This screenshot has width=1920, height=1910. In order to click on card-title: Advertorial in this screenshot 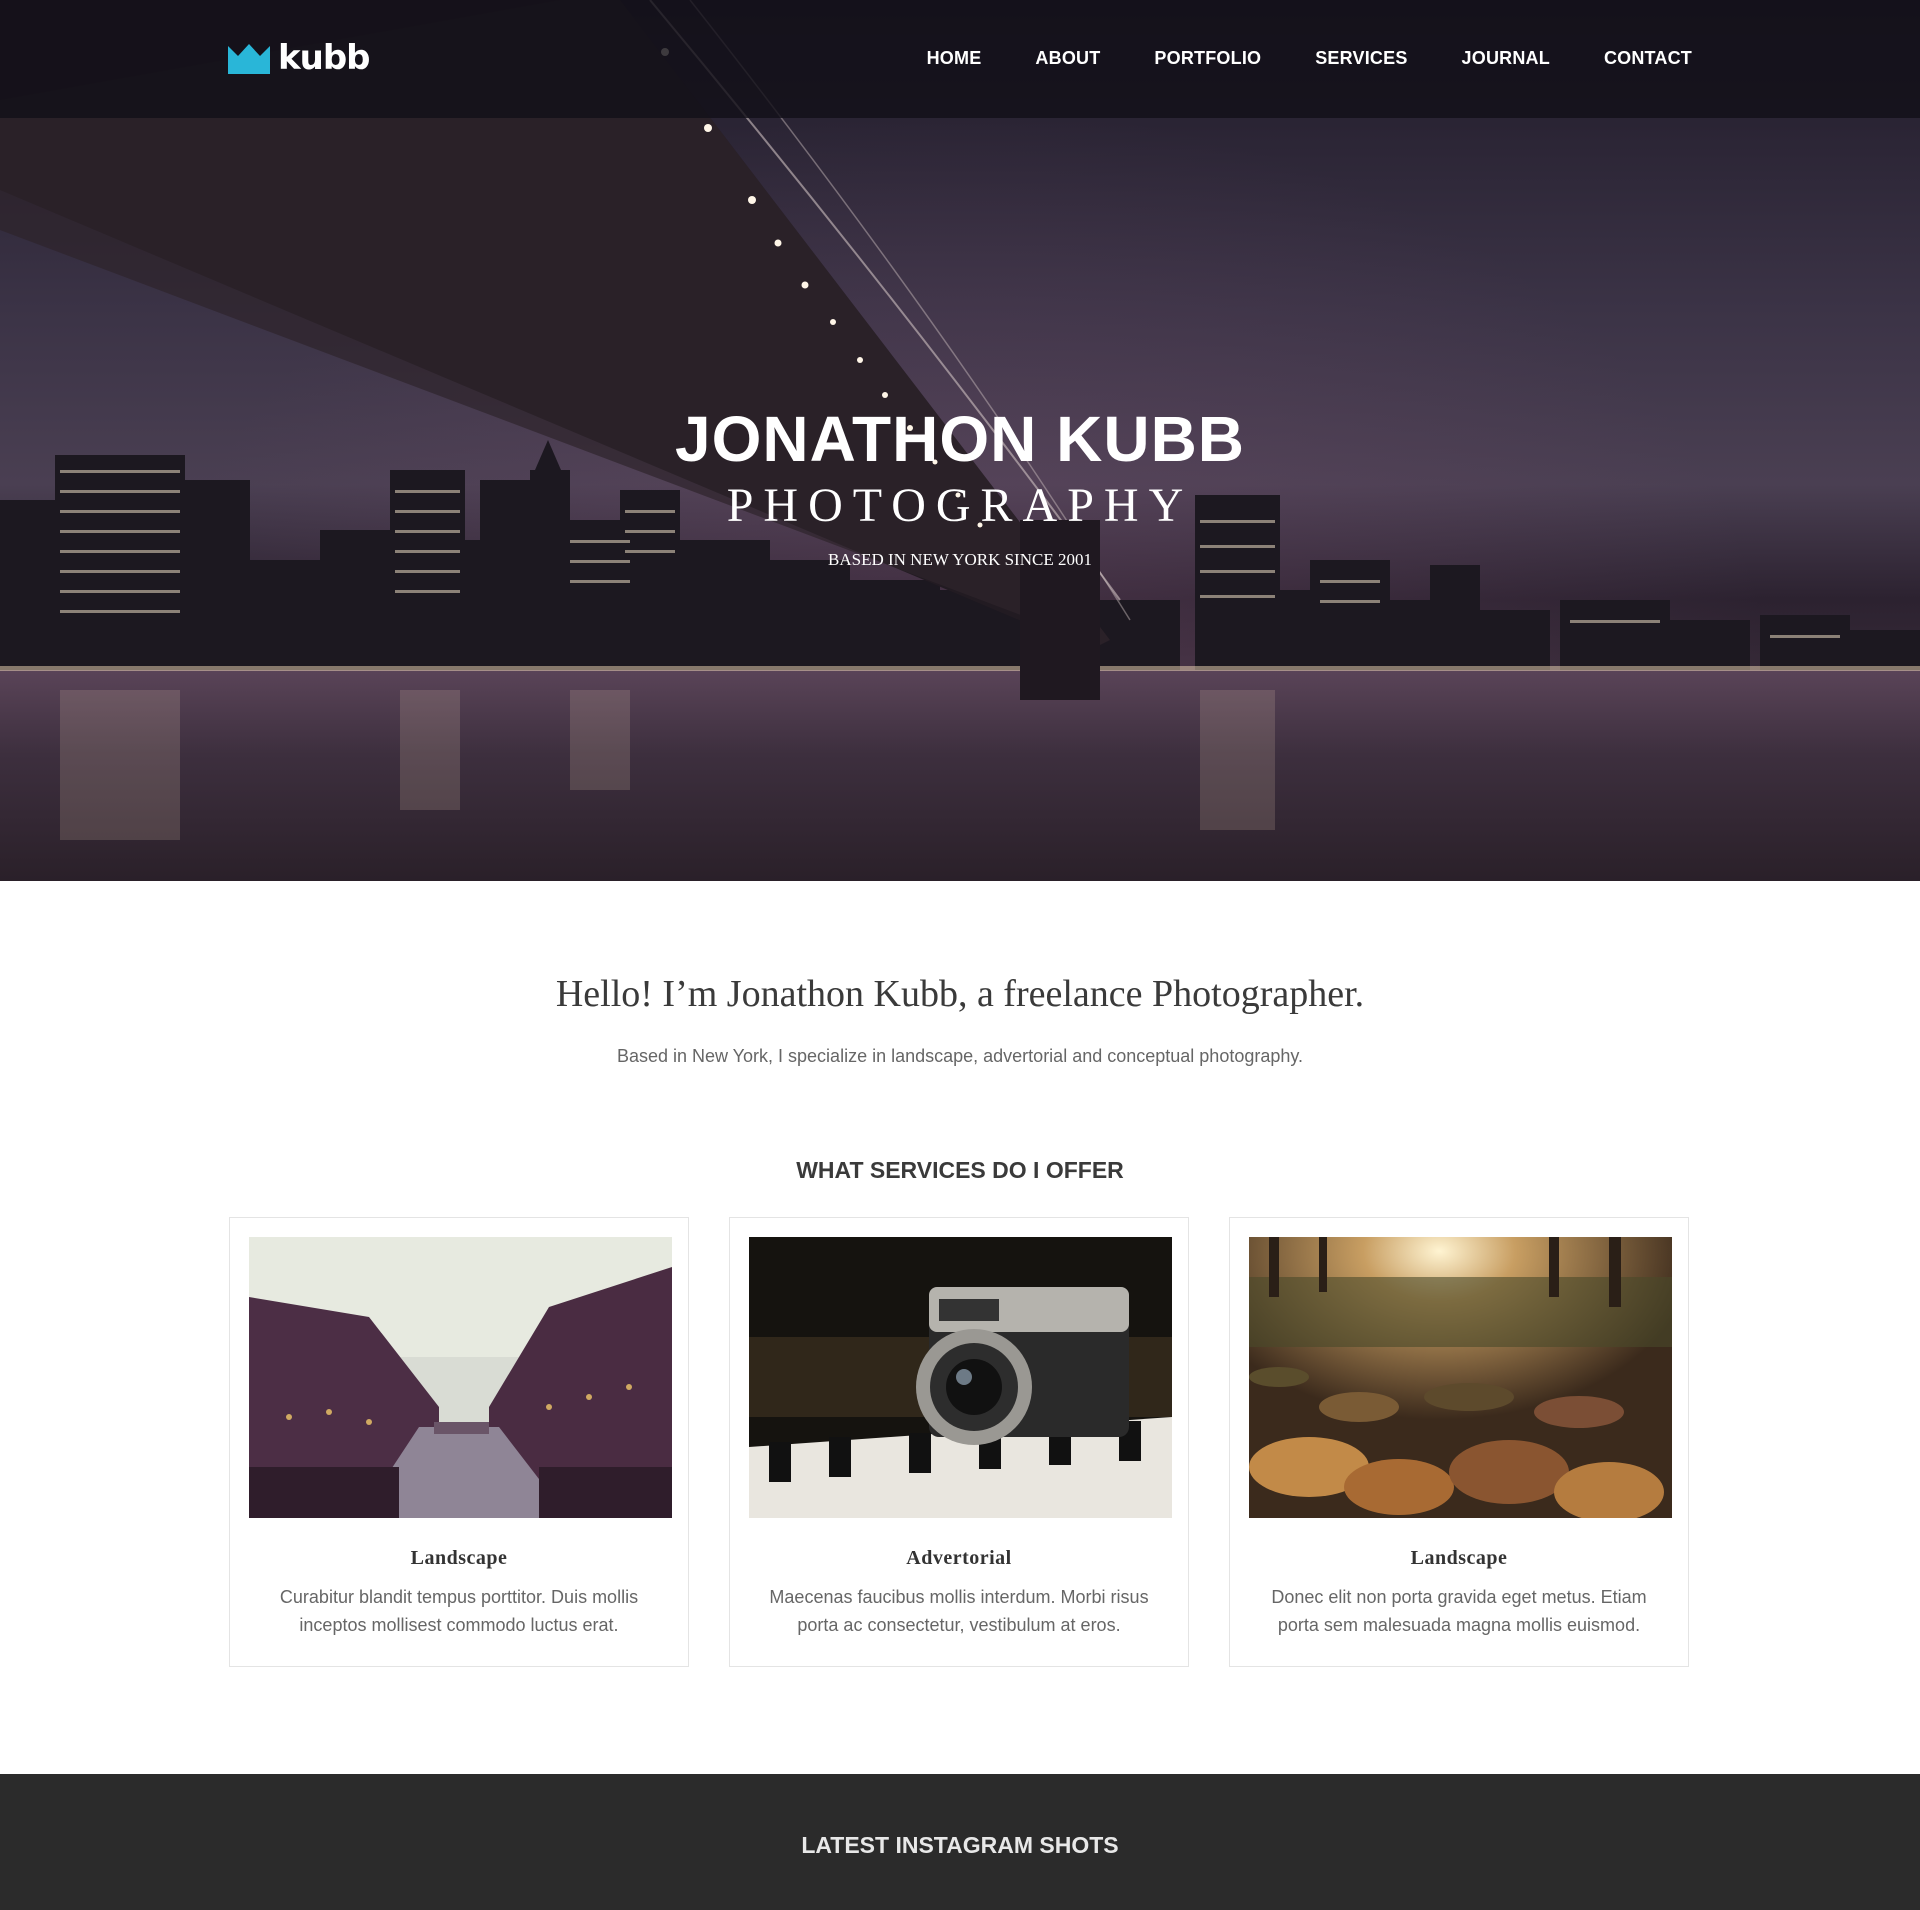, I will do `click(959, 1558)`.